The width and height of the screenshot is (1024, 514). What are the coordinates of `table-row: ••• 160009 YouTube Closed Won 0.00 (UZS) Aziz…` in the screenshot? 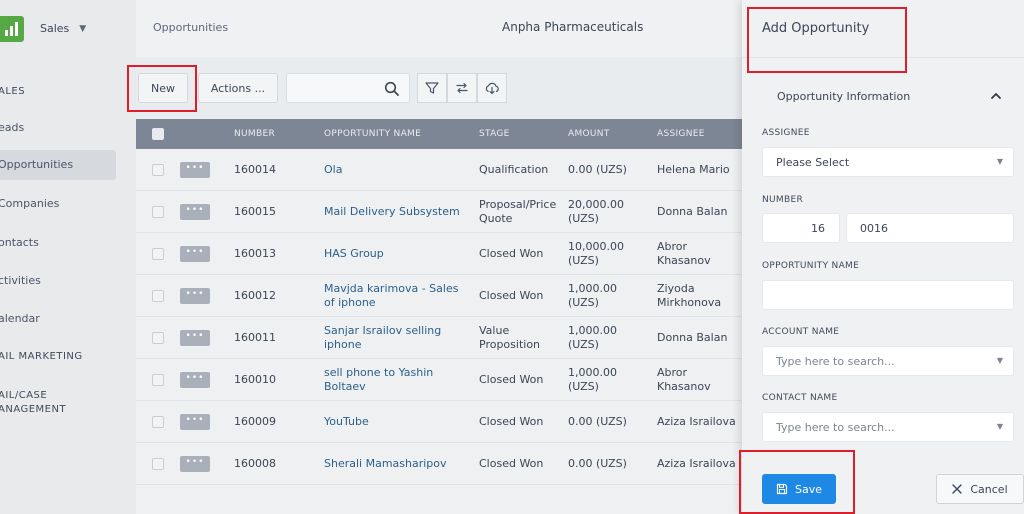 It's located at (439, 422).